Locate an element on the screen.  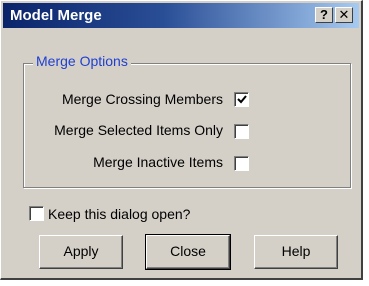
question-mark-icon: ? is located at coordinates (324, 14).